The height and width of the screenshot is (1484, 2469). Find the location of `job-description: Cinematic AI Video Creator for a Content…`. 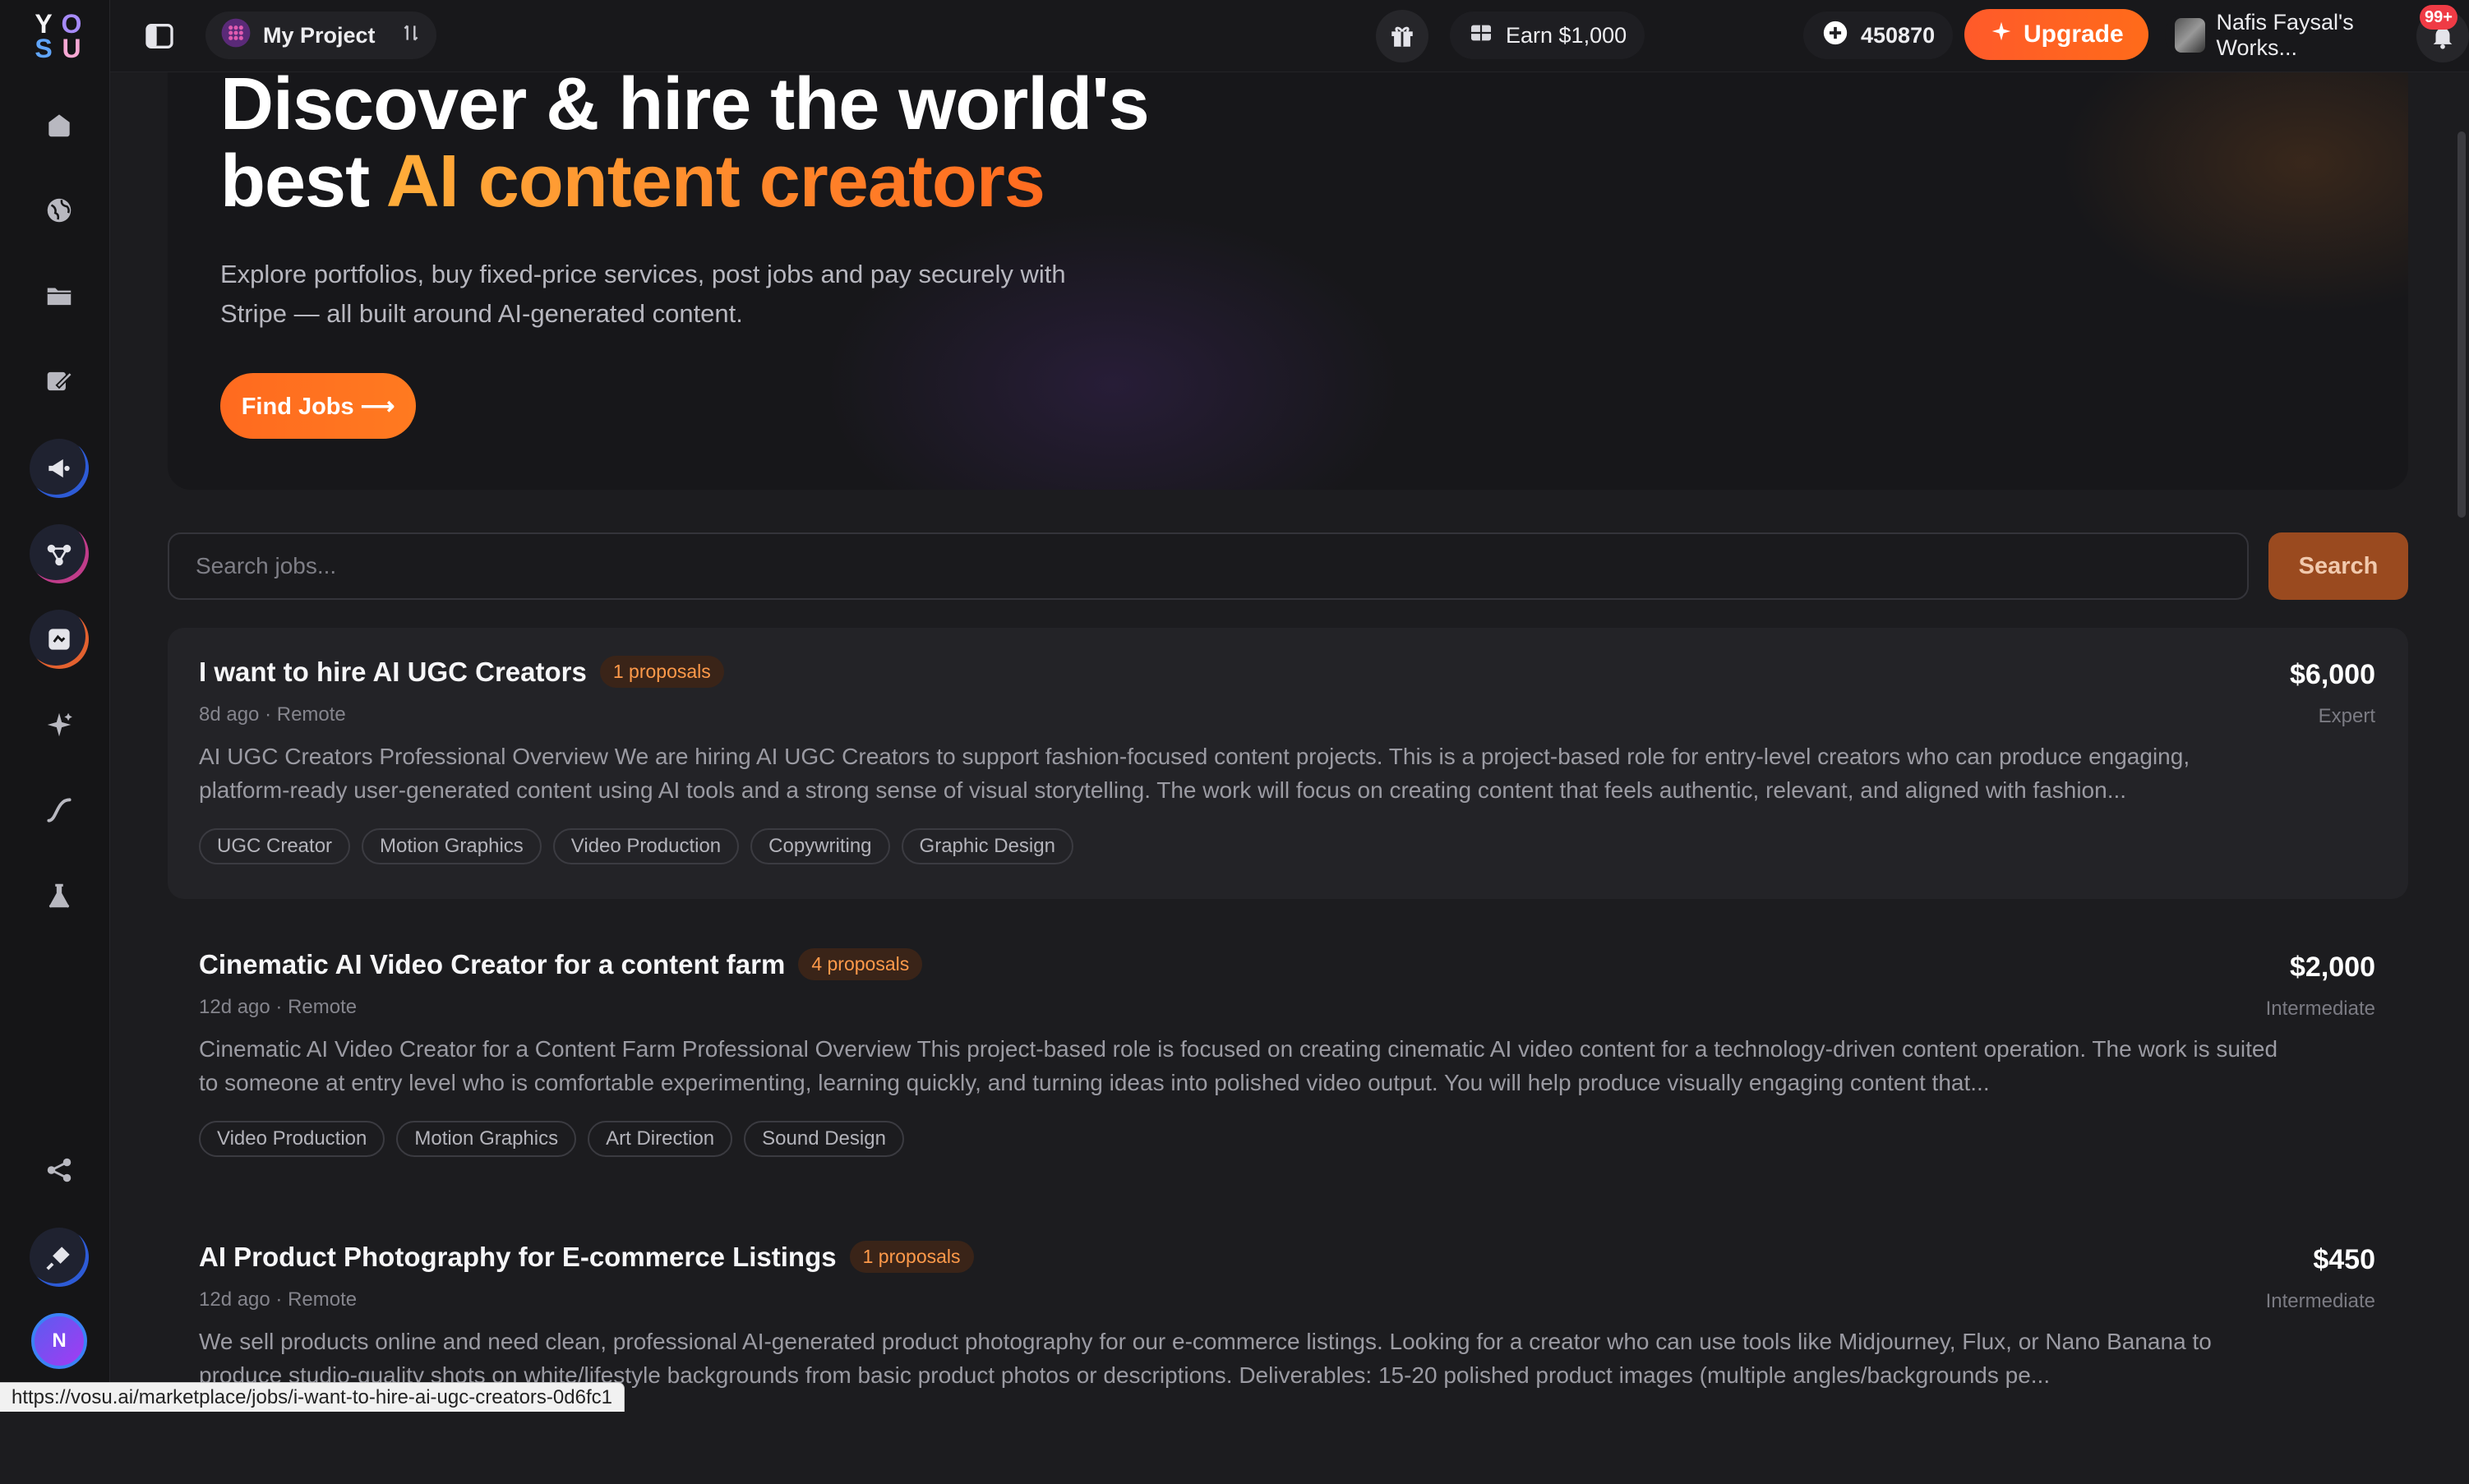

job-description: Cinematic AI Video Creator for a Content… is located at coordinates (1239, 1065).